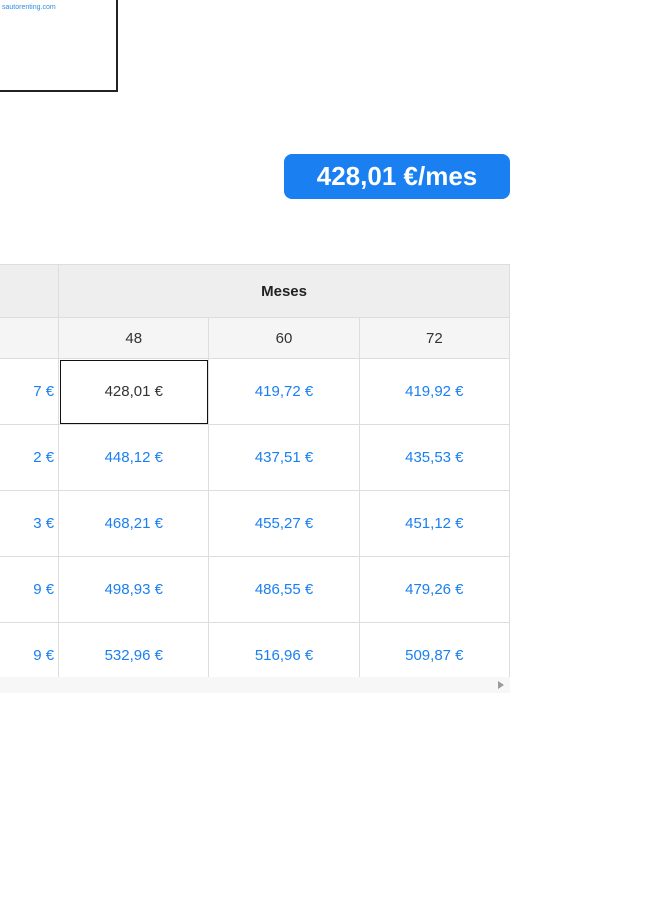  What do you see at coordinates (284, 338) in the screenshot?
I see `month-header-60: 60` at bounding box center [284, 338].